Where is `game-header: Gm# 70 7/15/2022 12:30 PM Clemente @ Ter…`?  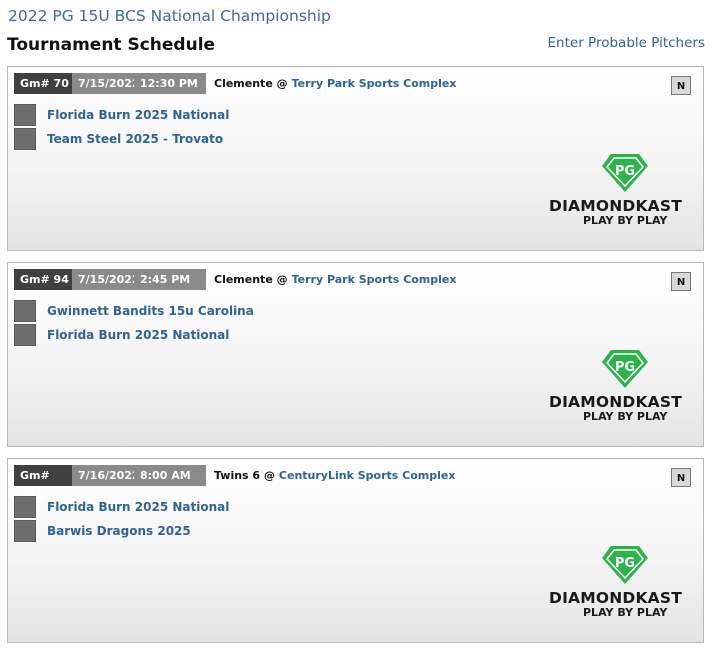
game-header: Gm# 70 7/15/2022 12:30 PM Clemente @ Ter… is located at coordinates (235, 83).